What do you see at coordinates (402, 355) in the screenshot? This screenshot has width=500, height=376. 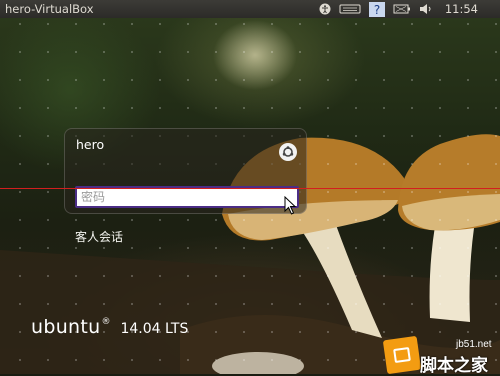 I see `watermark-logo-icon` at bounding box center [402, 355].